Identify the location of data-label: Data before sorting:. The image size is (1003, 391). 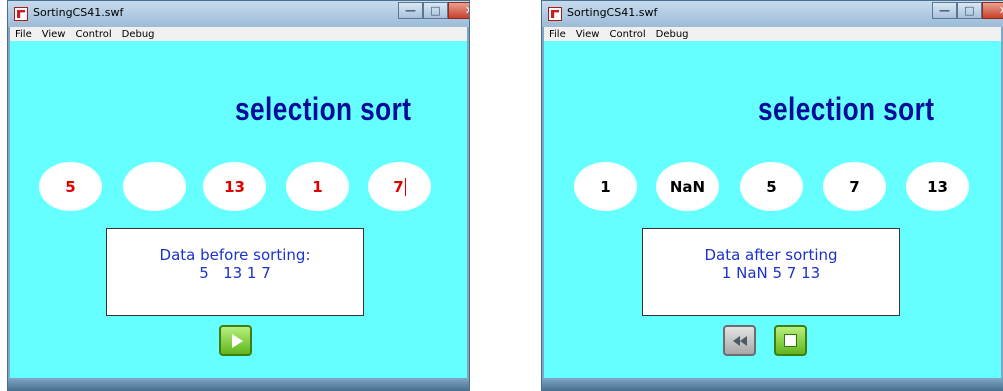
(235, 255).